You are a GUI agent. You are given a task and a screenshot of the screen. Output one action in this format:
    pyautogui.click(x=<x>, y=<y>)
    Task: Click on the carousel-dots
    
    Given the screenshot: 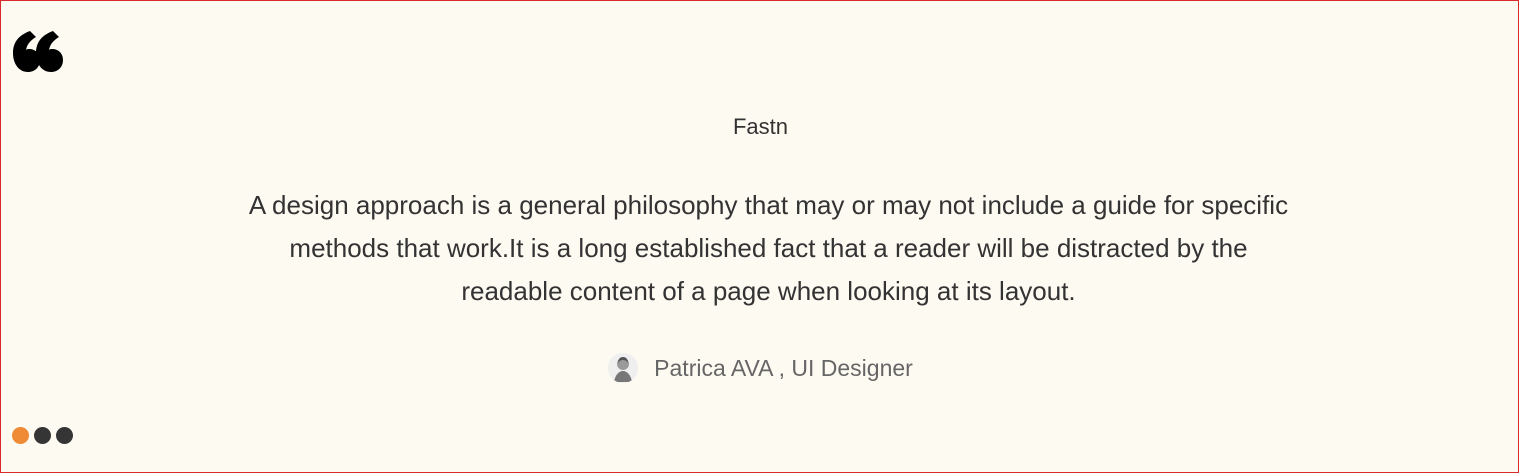 What is the action you would take?
    pyautogui.click(x=42, y=435)
    